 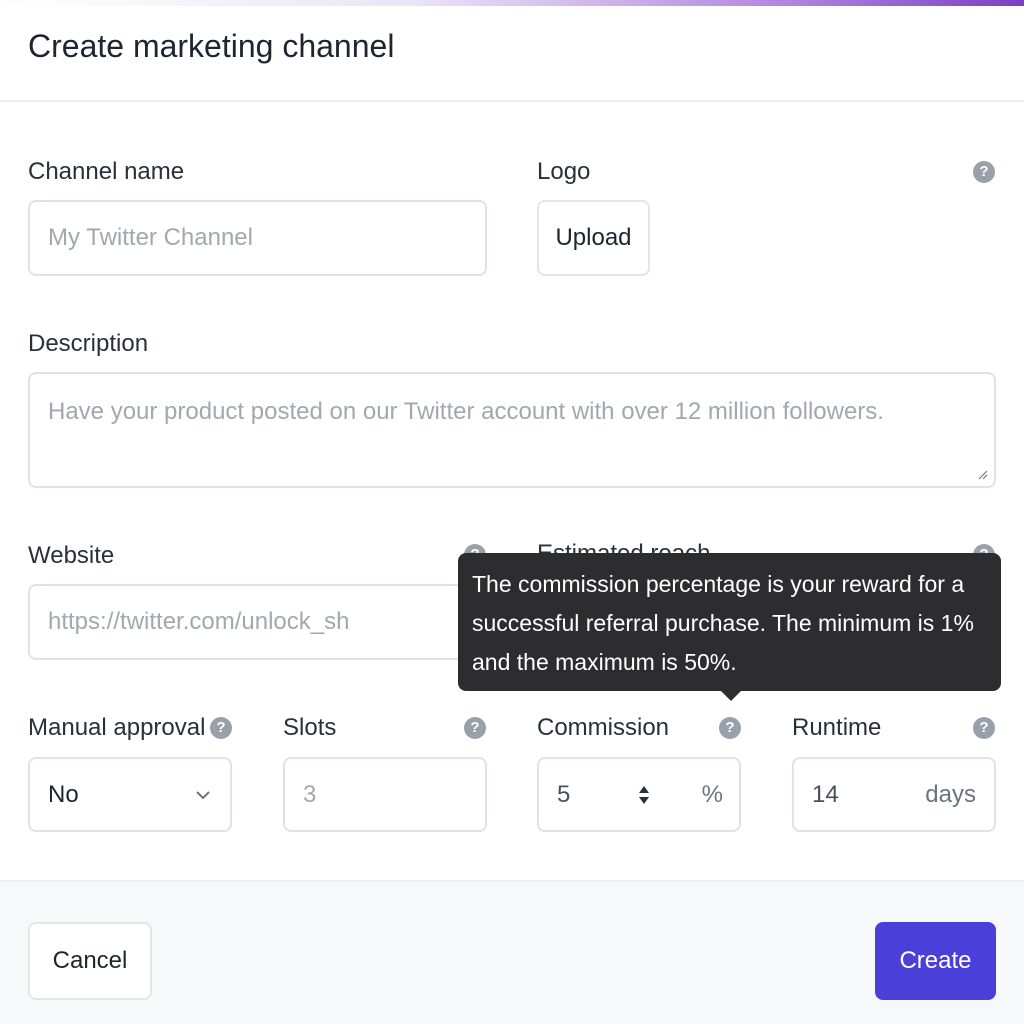 I want to click on slots-help-icon: ?, so click(x=475, y=728).